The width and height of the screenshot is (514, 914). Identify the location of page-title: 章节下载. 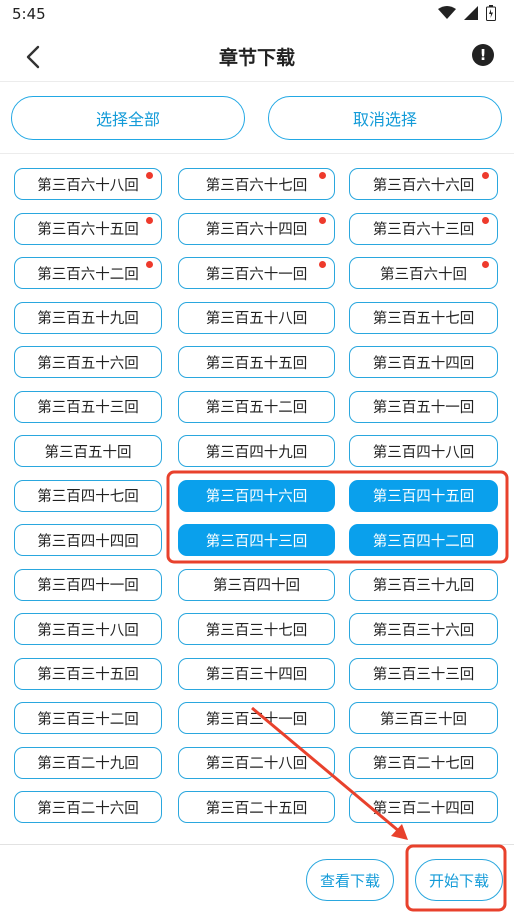
(256, 58).